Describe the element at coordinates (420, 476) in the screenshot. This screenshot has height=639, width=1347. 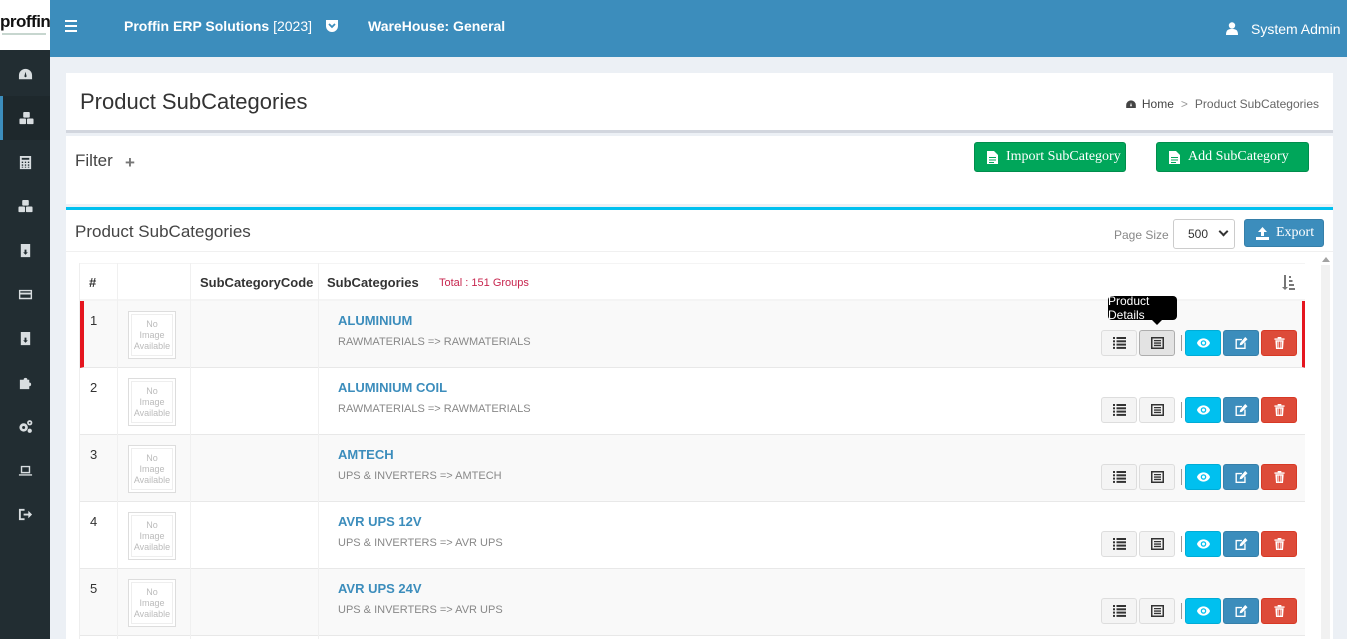
I see `subcategory-path: UPS & INVERTERS => AMTECH` at that location.